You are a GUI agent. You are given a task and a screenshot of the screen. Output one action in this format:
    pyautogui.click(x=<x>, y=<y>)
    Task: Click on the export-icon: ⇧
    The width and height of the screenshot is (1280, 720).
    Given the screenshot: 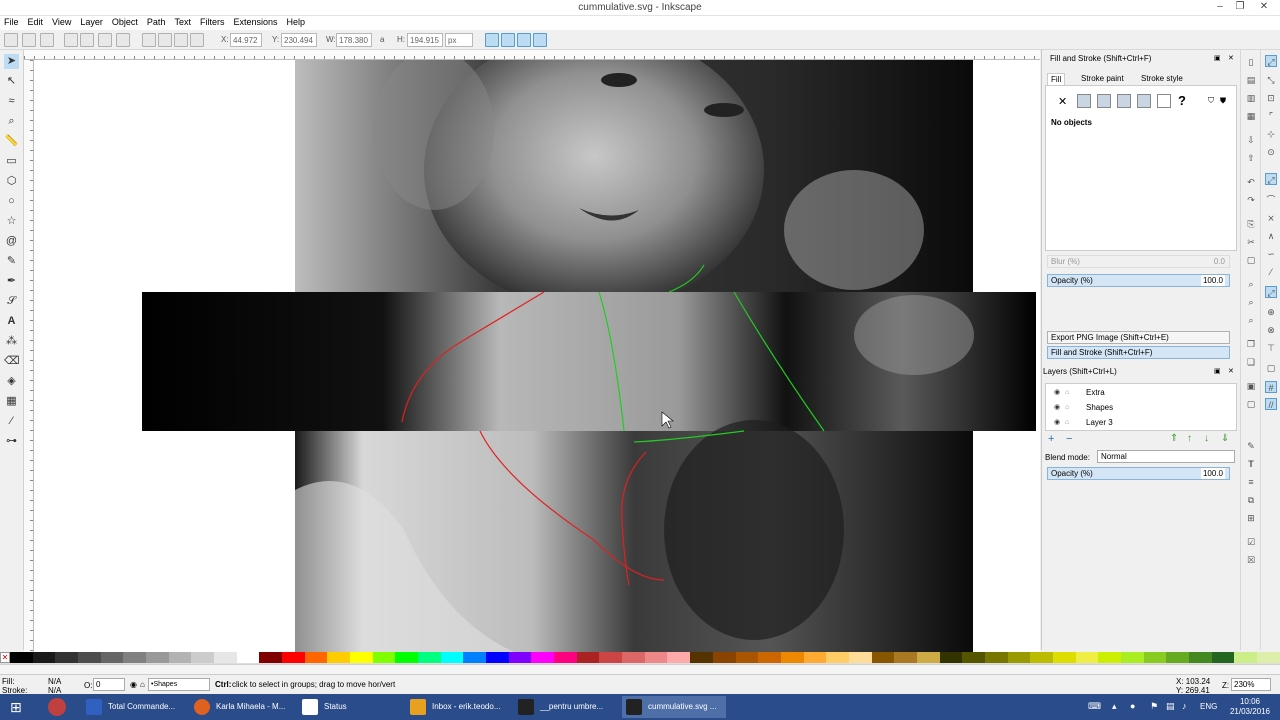 What is the action you would take?
    pyautogui.click(x=1251, y=158)
    